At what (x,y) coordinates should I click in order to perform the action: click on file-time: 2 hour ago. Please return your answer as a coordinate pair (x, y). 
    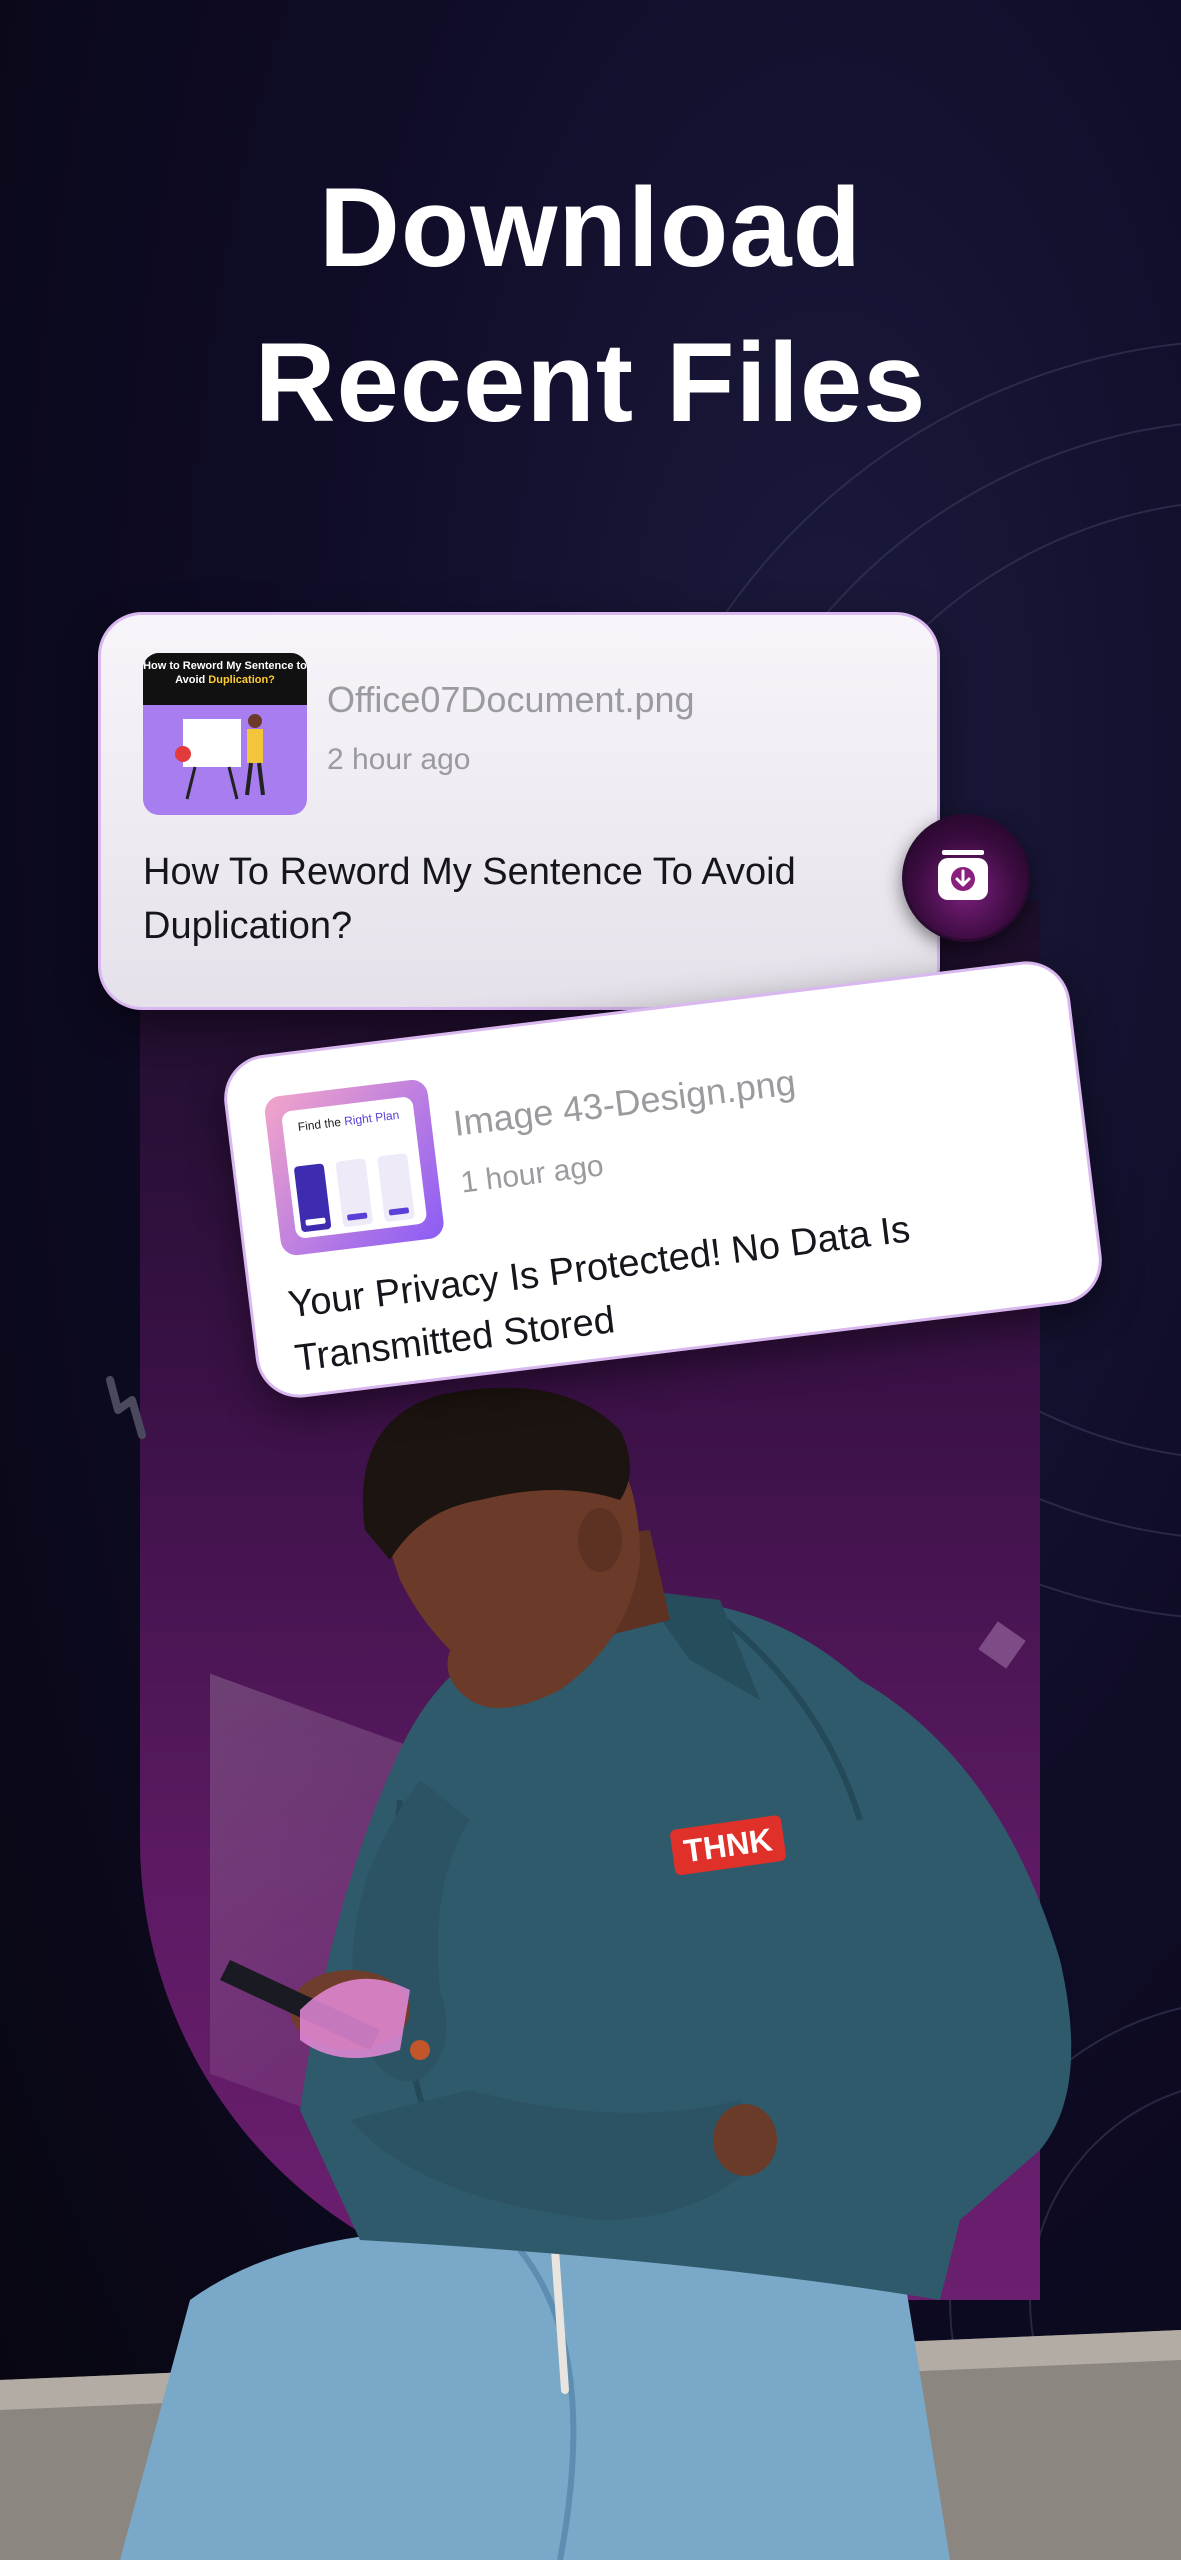
    Looking at the image, I should click on (399, 759).